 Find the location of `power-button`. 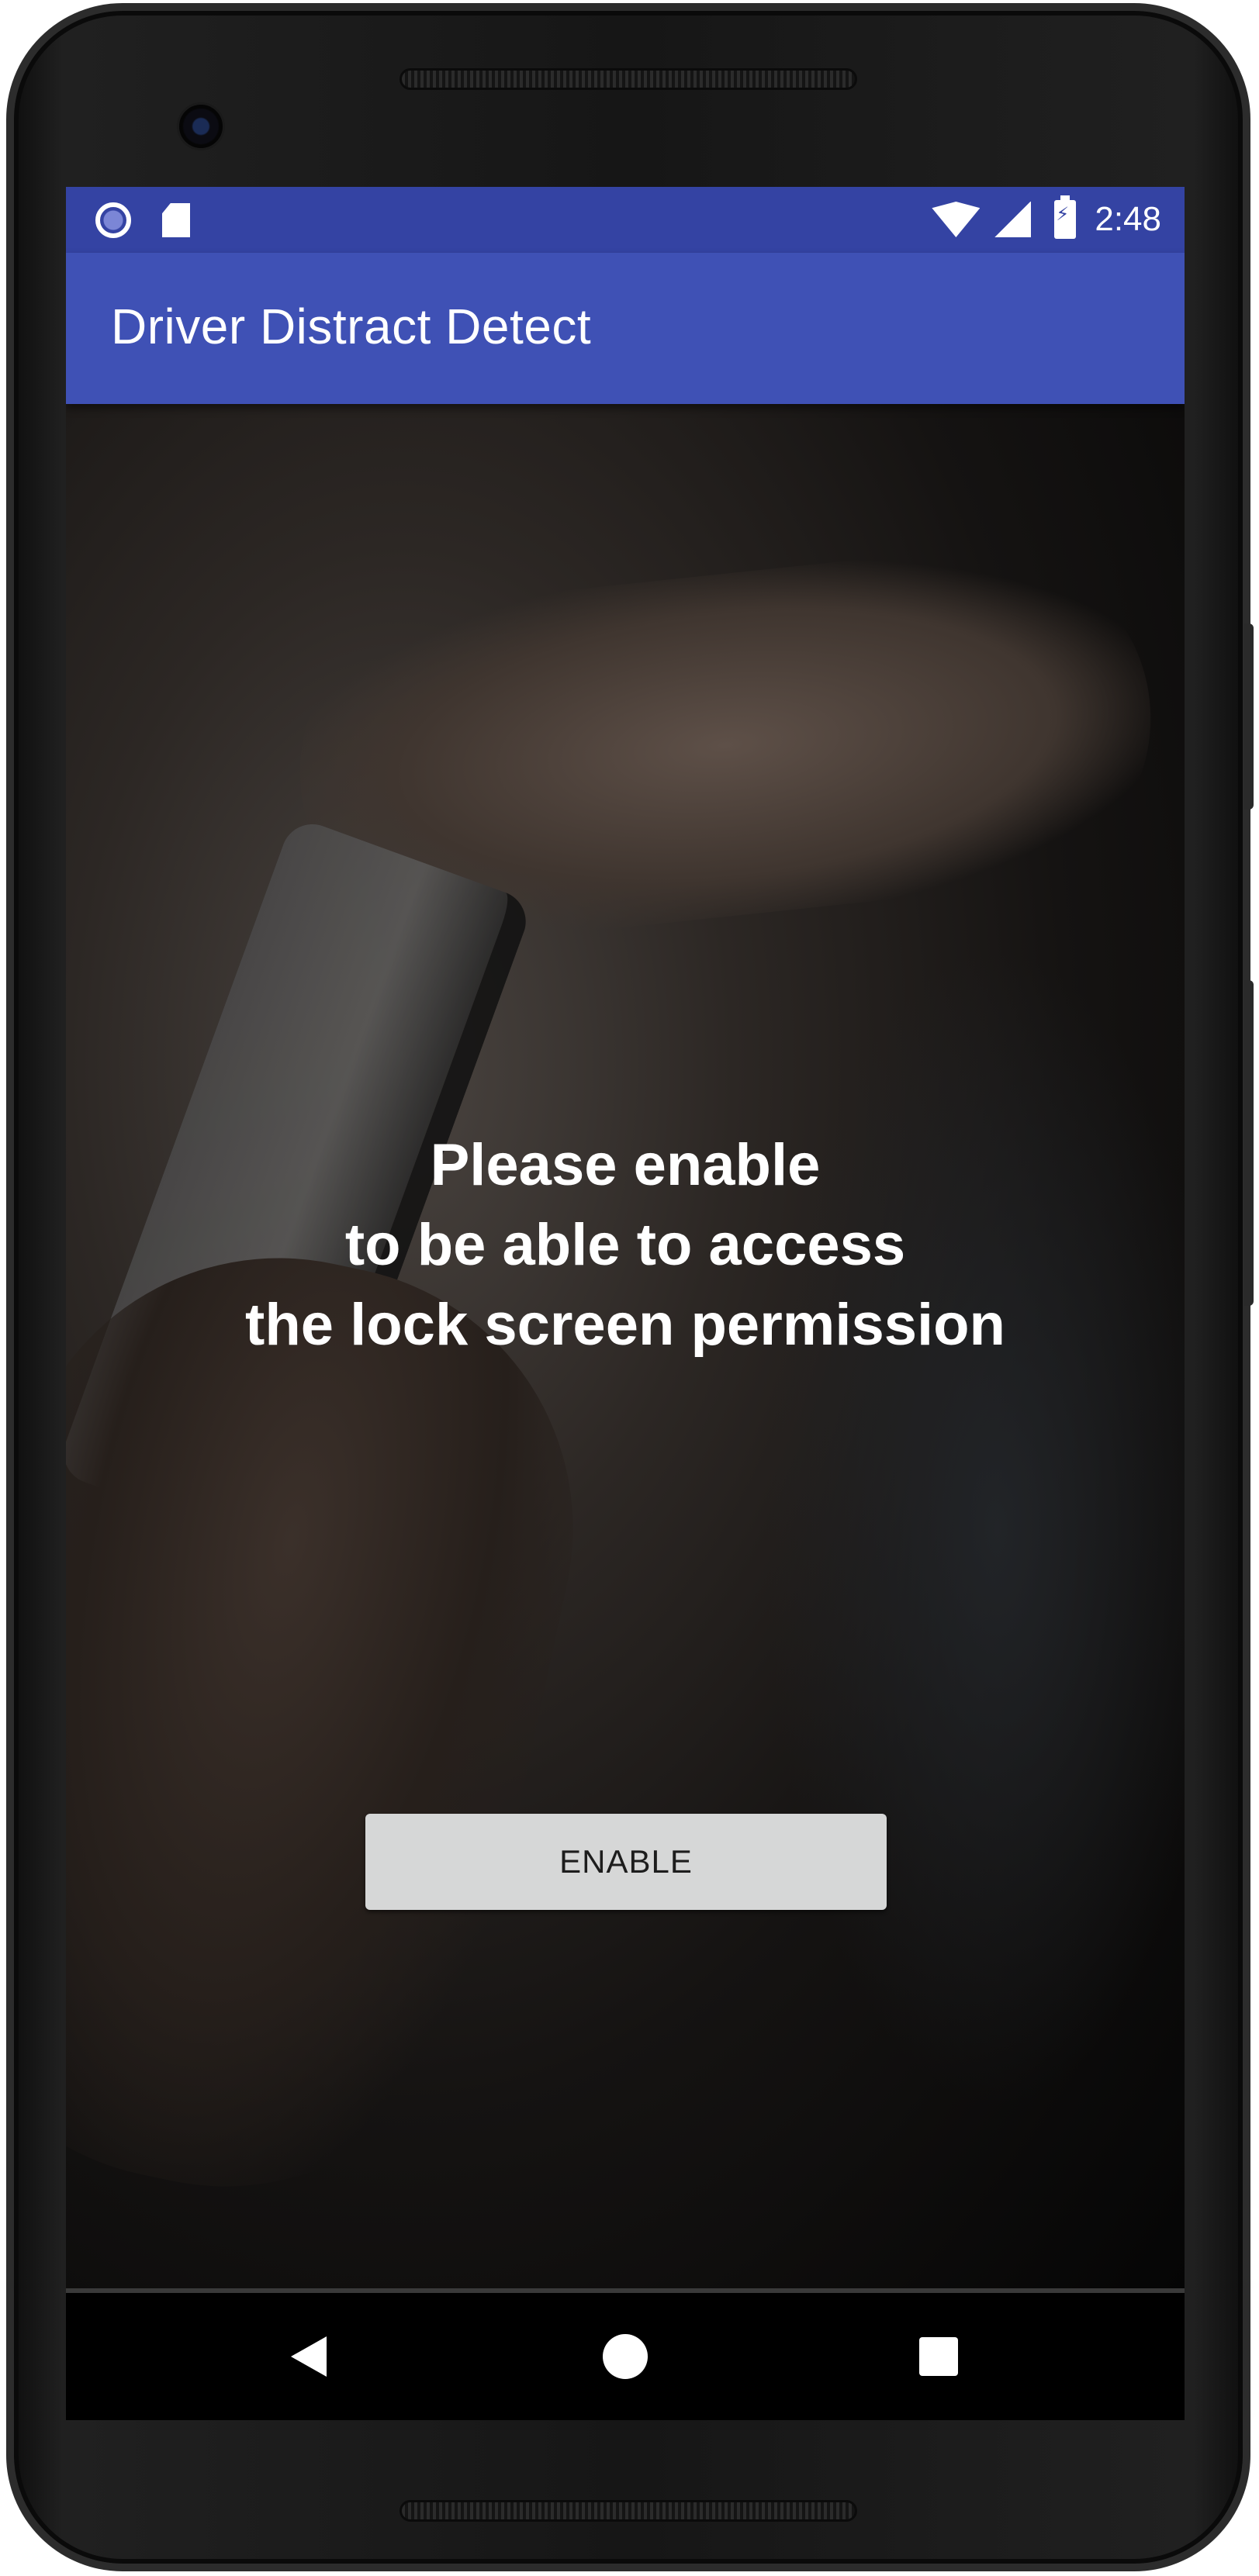

power-button is located at coordinates (1249, 717).